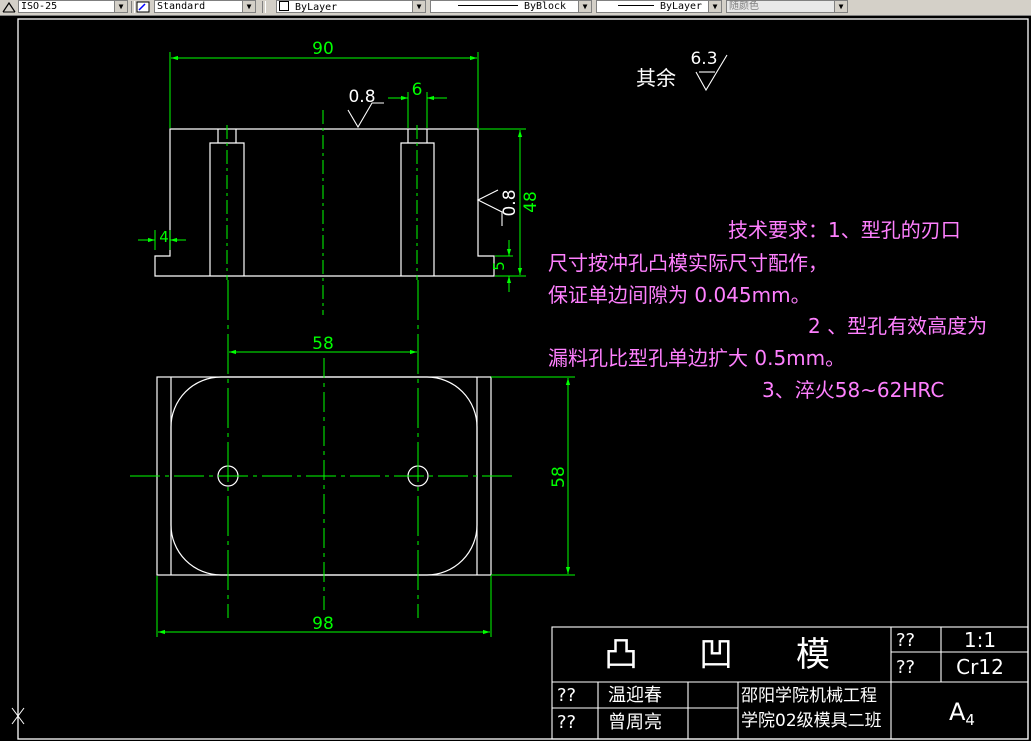  What do you see at coordinates (323, 49) in the screenshot?
I see `dim-width-top: 90` at bounding box center [323, 49].